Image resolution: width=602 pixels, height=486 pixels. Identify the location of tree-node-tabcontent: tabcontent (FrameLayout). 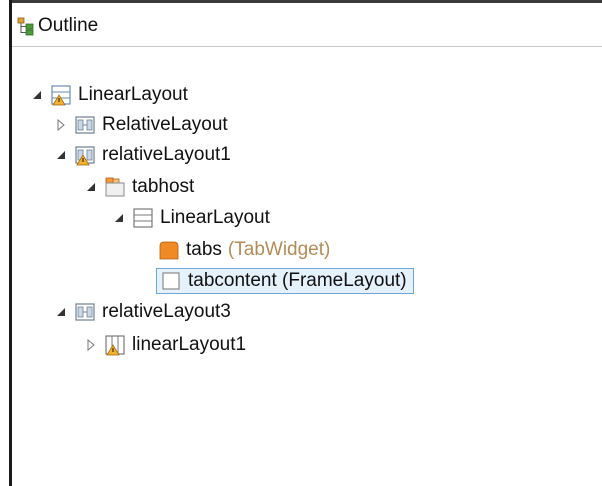
(285, 281).